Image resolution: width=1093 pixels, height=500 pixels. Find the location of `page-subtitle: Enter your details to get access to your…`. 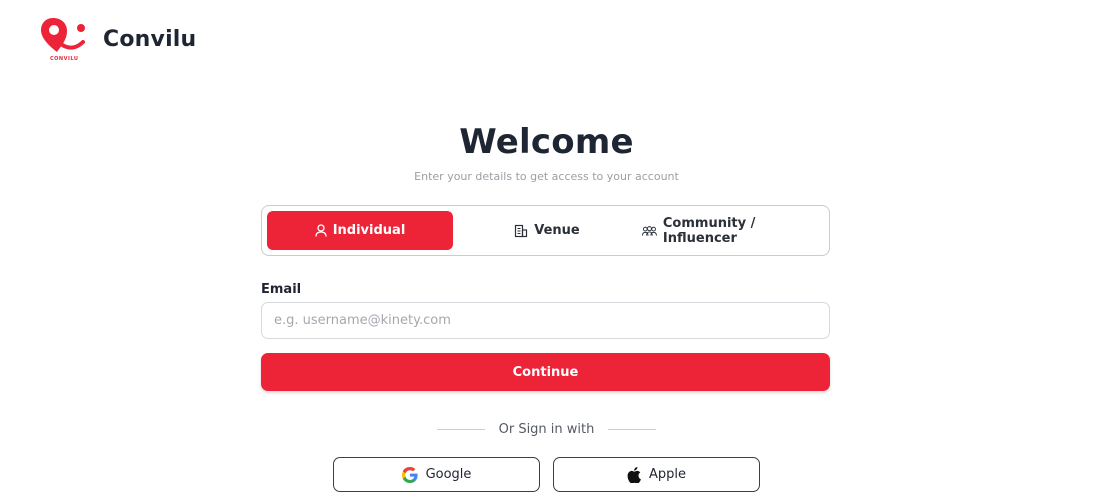

page-subtitle: Enter your details to get access to your… is located at coordinates (546, 176).